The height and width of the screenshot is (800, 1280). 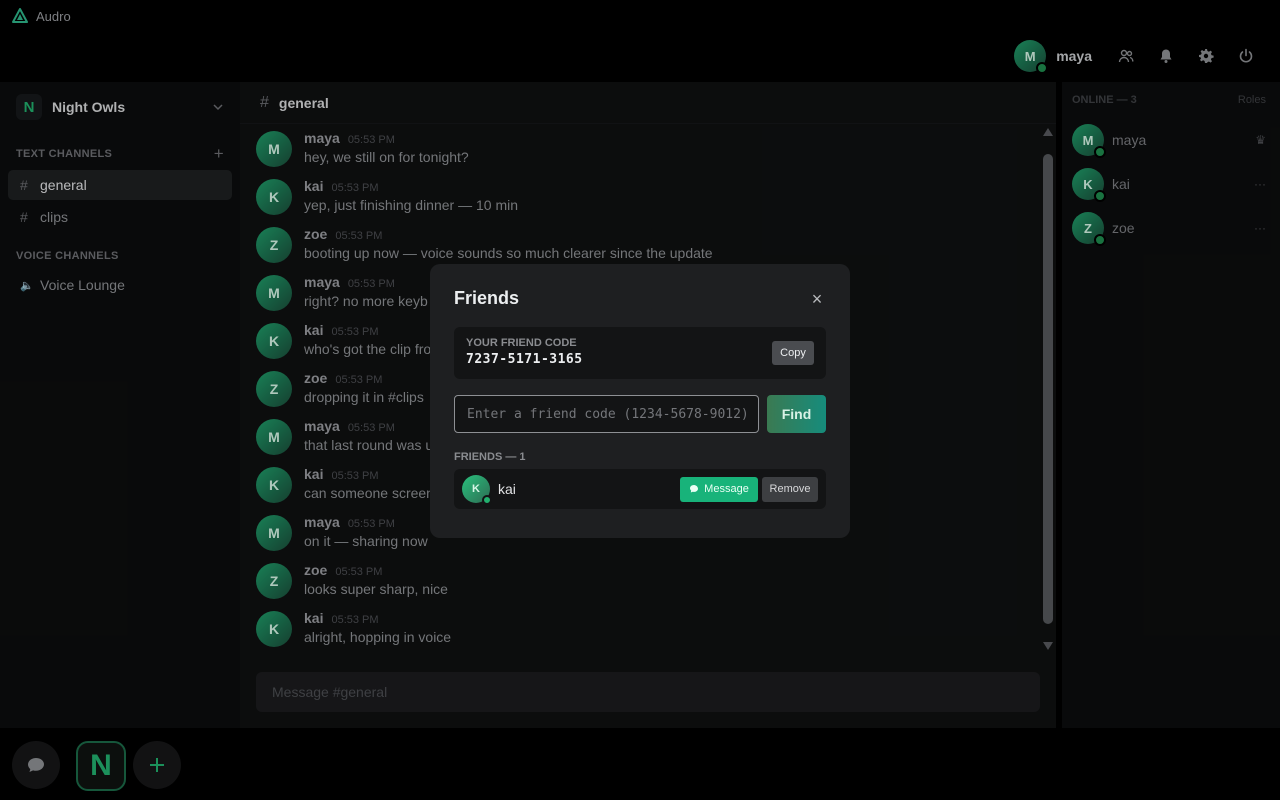 I want to click on friend-code-label: YOUR FRIEND CODE, so click(x=521, y=343).